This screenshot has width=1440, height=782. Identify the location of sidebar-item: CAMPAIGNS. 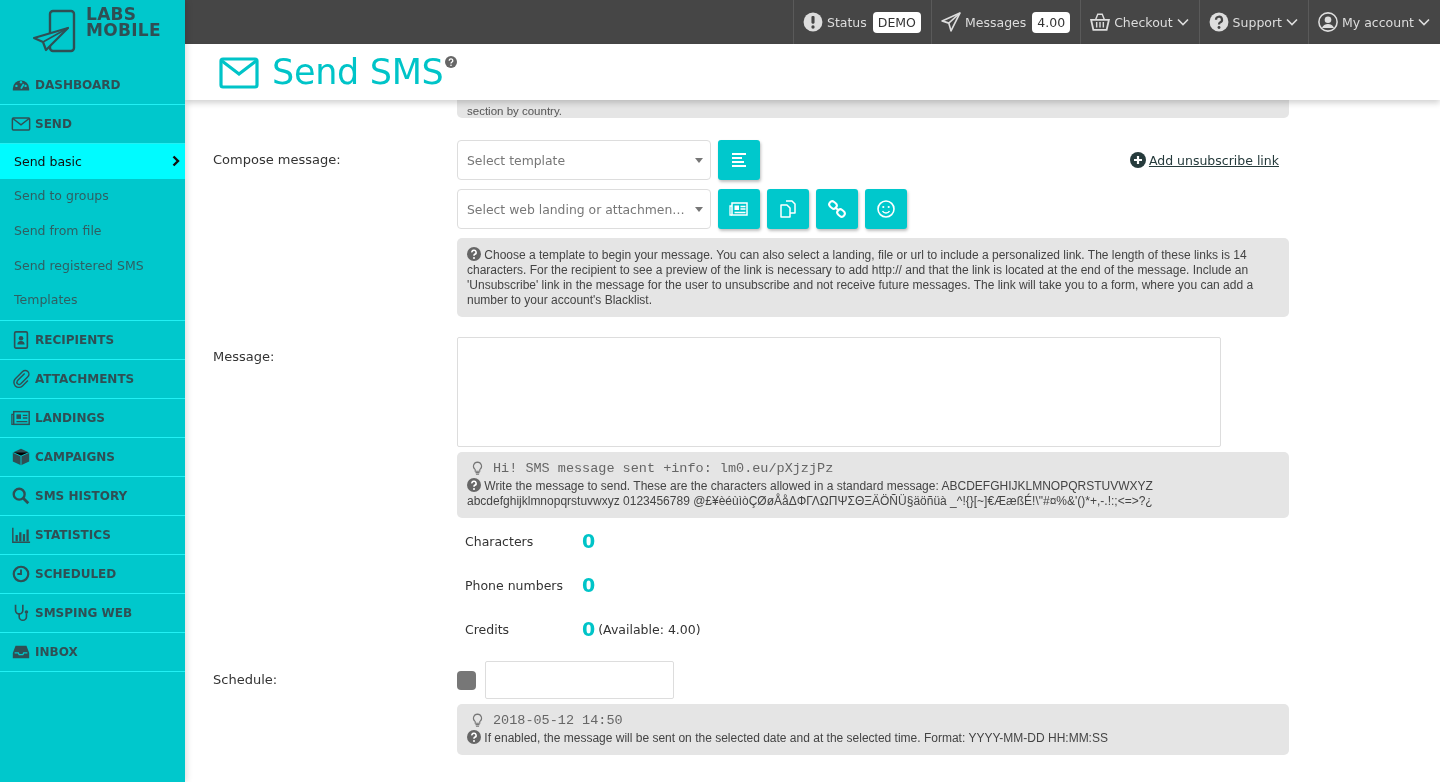
(92, 457).